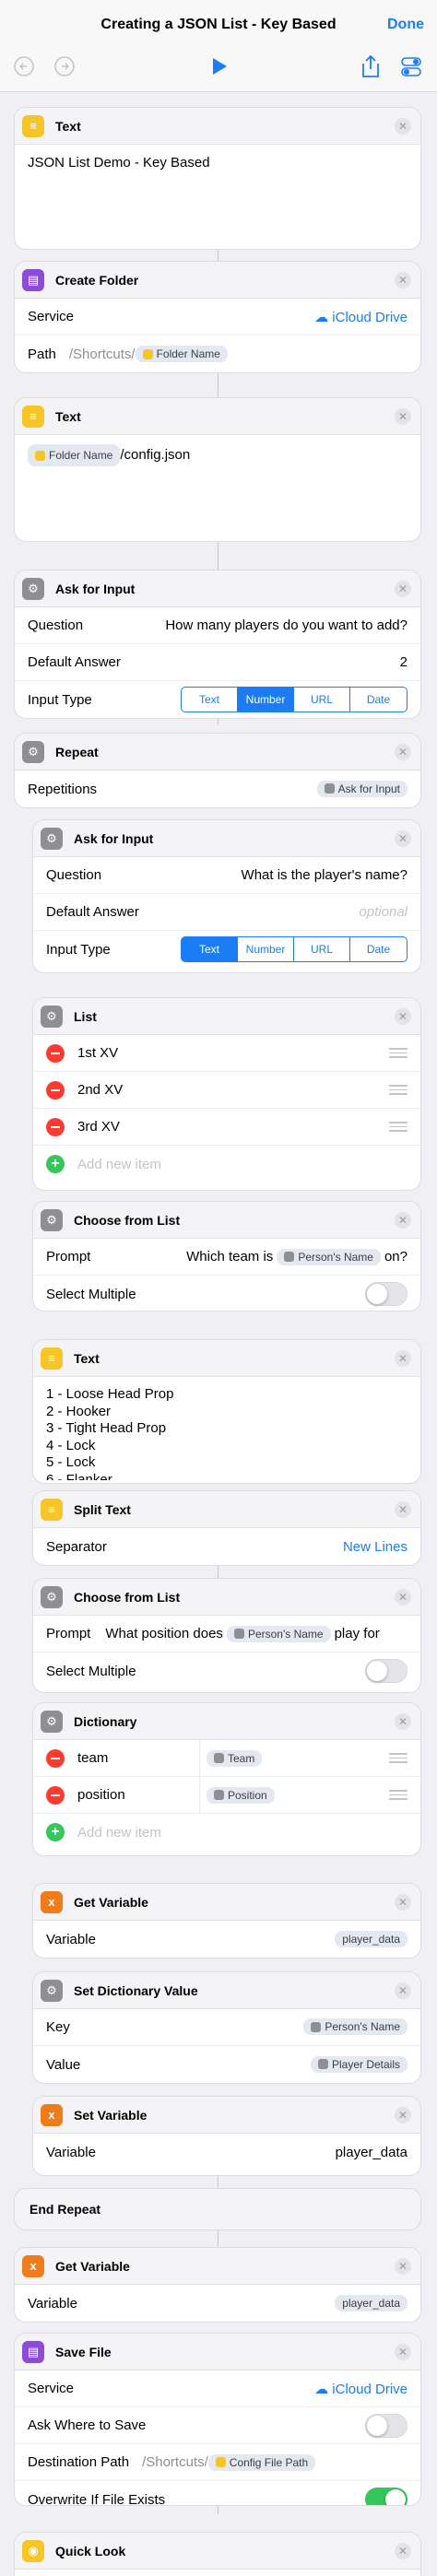 Image resolution: width=437 pixels, height=2576 pixels. Describe the element at coordinates (226, 2136) in the screenshot. I see `set-variable-action: x Set Variable ✕ Variable player_data` at that location.